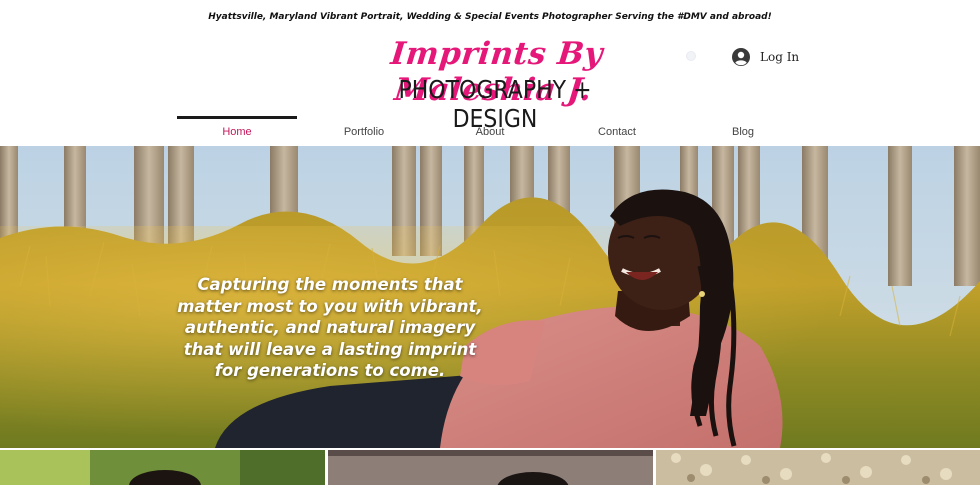 The height and width of the screenshot is (485, 980). What do you see at coordinates (364, 132) in the screenshot?
I see `nav-item-portfolio: Portfolio` at bounding box center [364, 132].